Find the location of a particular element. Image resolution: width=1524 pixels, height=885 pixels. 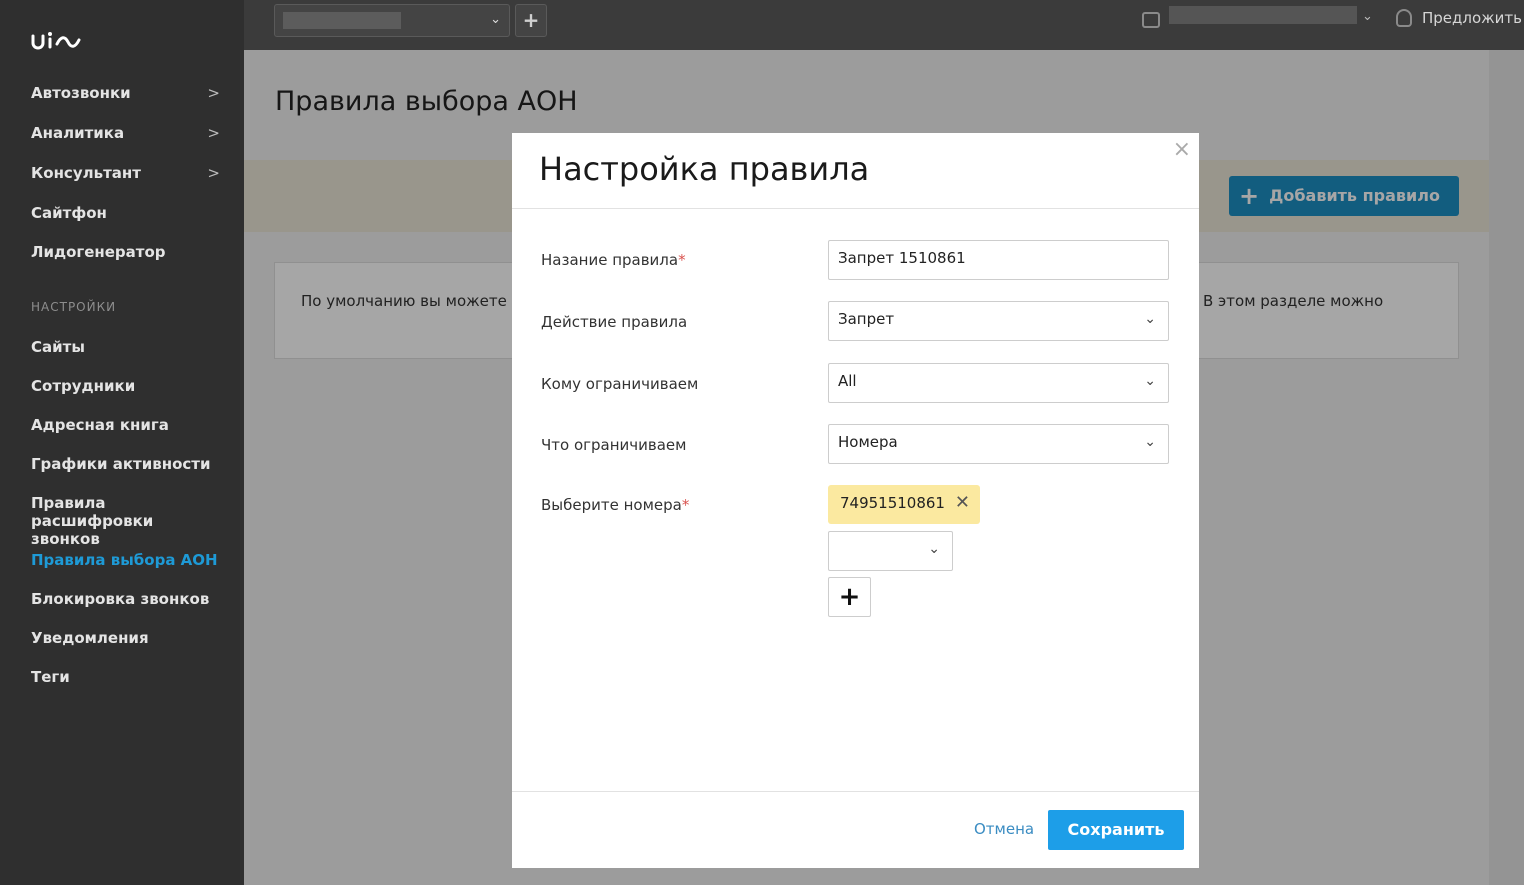

project-select: ⌄ is located at coordinates (392, 20).